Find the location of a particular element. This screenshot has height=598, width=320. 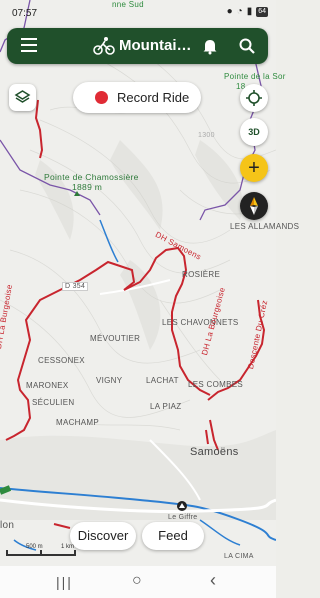

scale-bar: 500 m 1 km is located at coordinates (46, 552).